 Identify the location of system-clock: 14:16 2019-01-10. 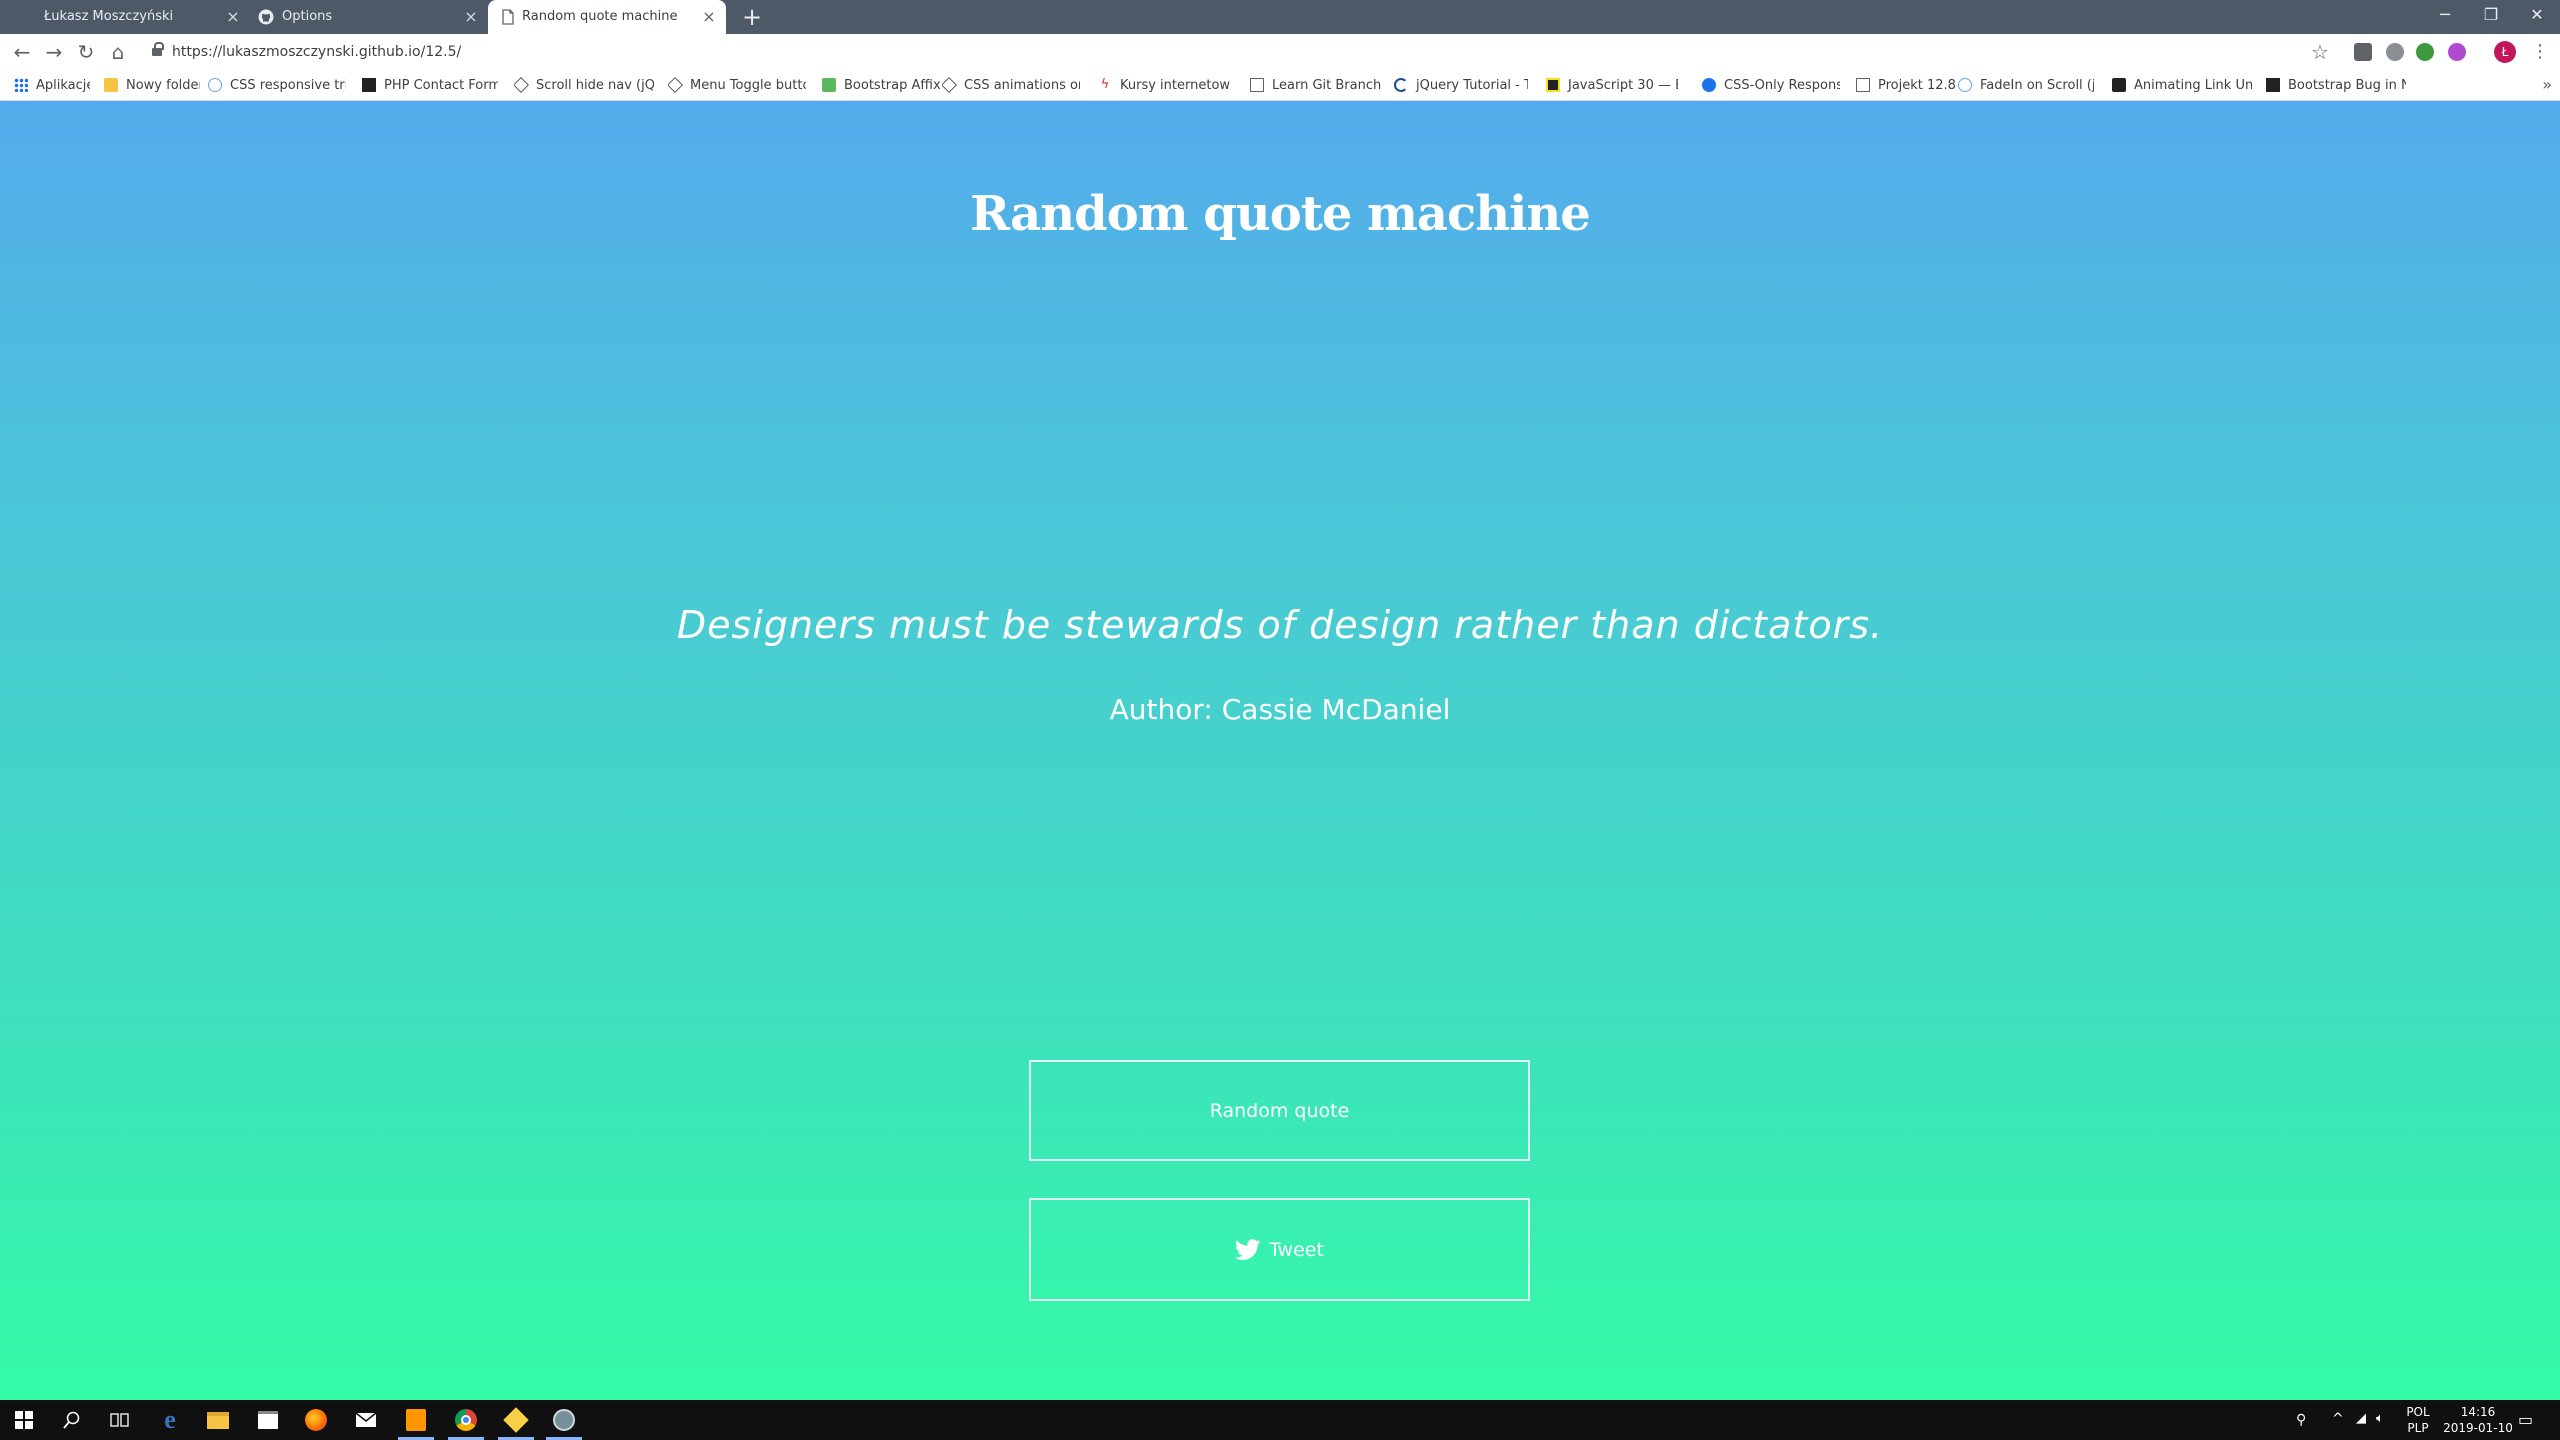
(2478, 1420).